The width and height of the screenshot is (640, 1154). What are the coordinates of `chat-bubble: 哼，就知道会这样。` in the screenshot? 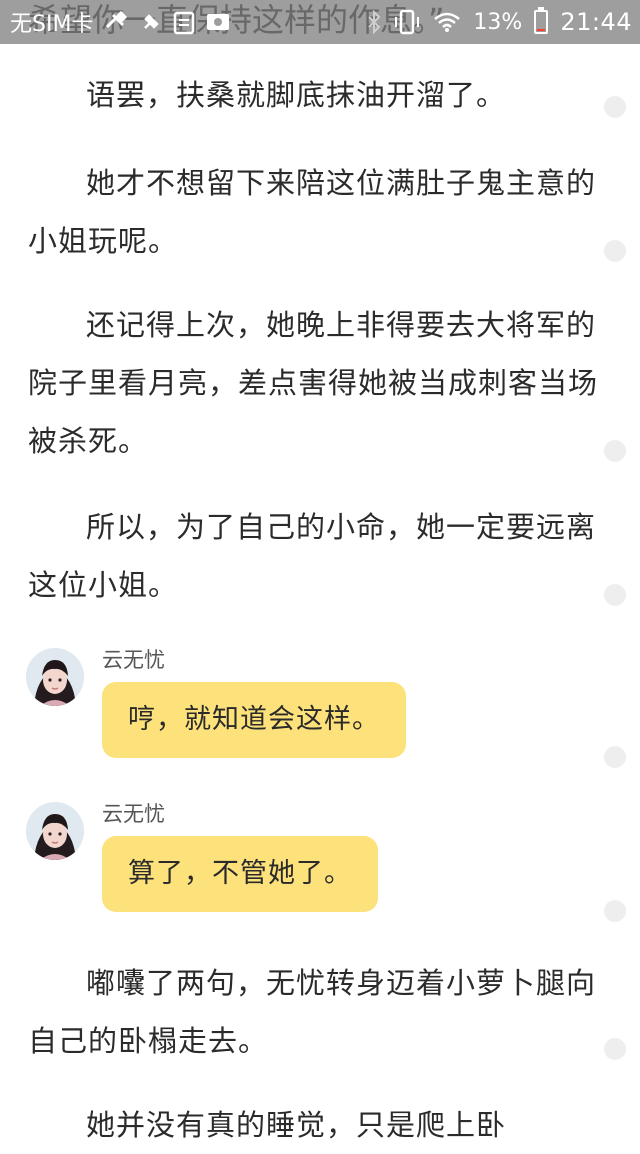 It's located at (254, 720).